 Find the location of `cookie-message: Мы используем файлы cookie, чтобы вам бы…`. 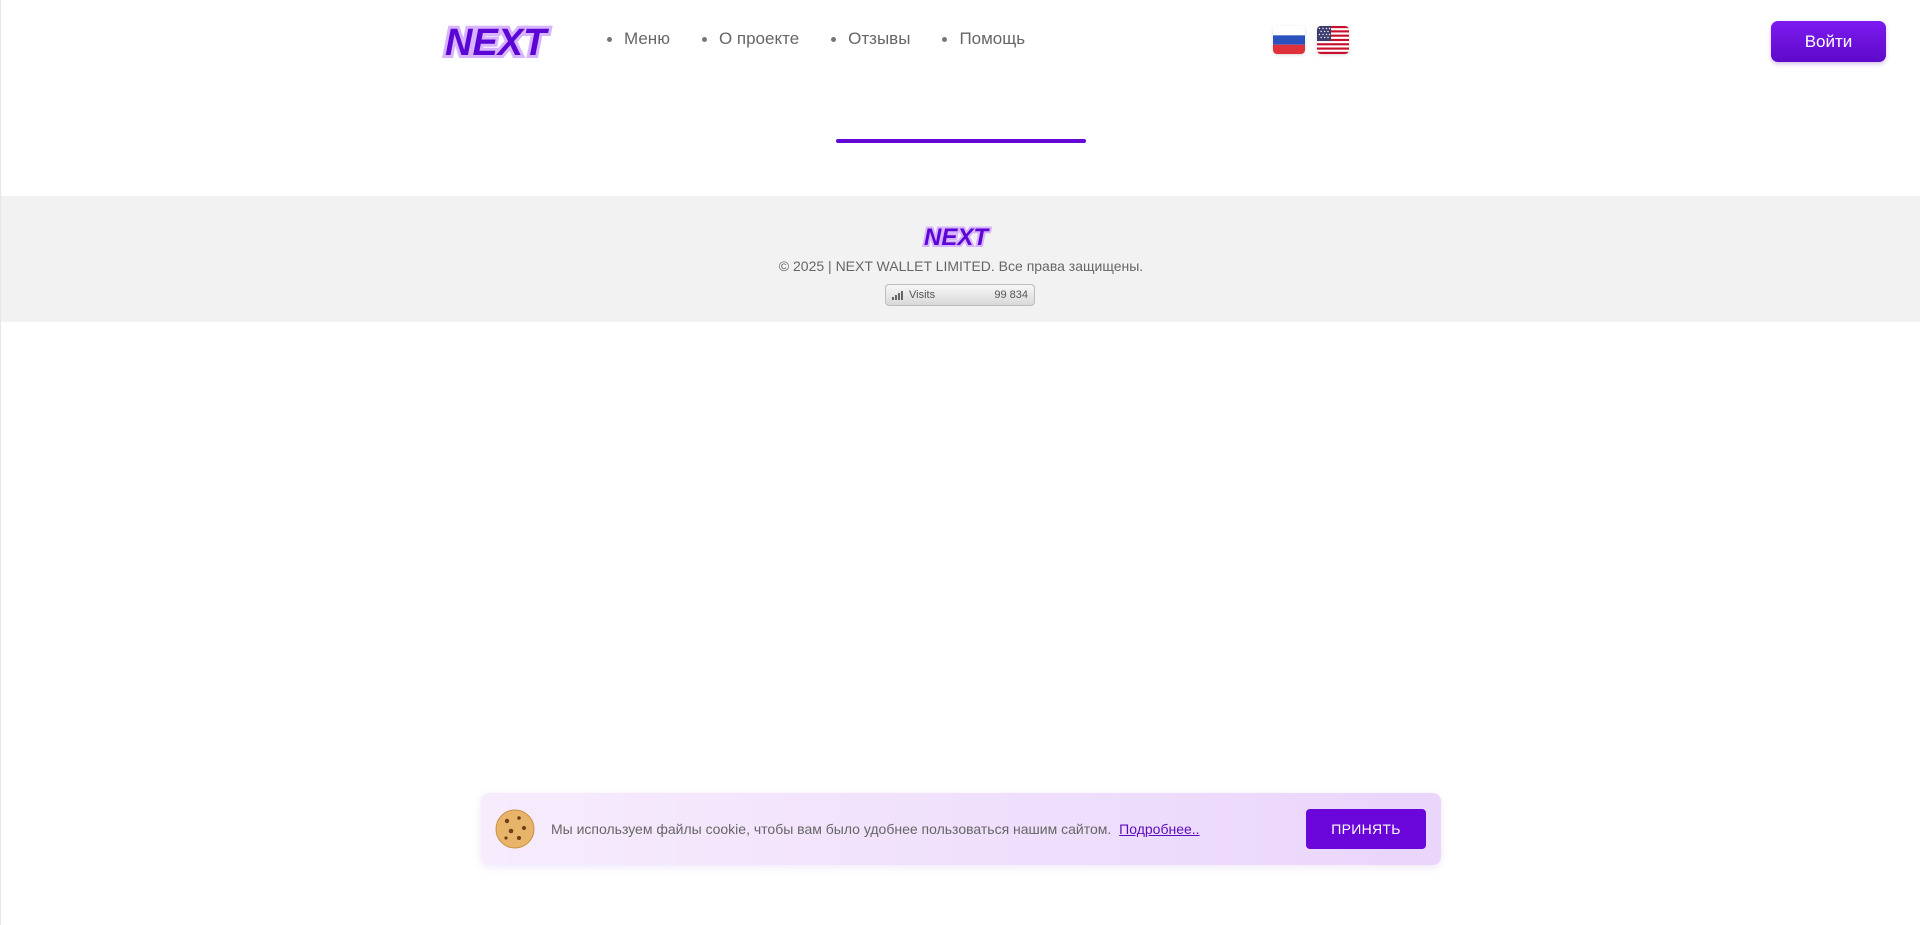

cookie-message: Мы используем файлы cookie, чтобы вам бы… is located at coordinates (875, 829).